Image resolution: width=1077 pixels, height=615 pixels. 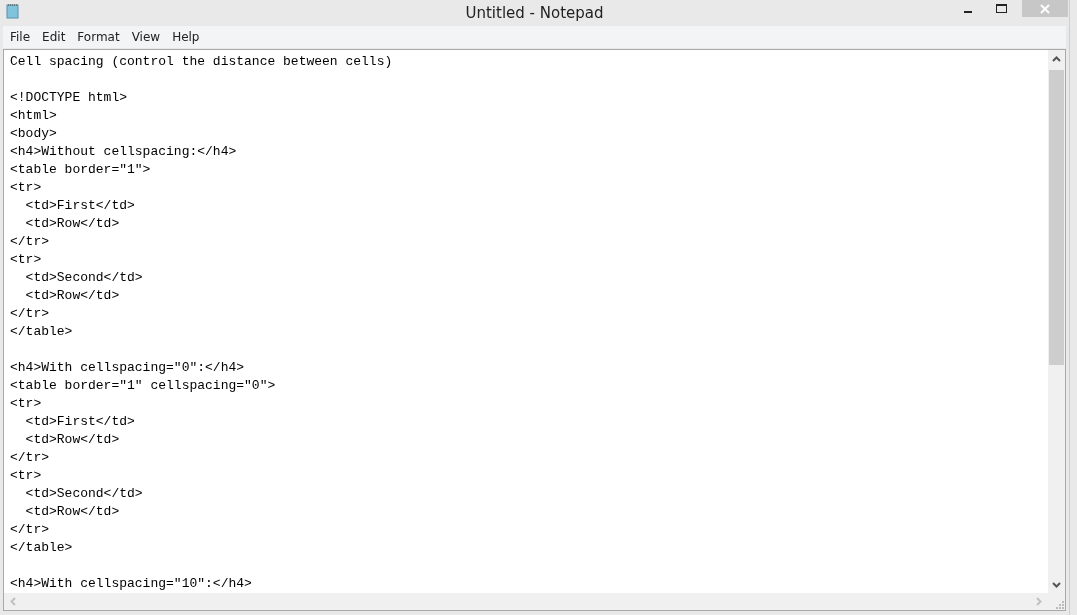 I want to click on notepad-icon, so click(x=13, y=11).